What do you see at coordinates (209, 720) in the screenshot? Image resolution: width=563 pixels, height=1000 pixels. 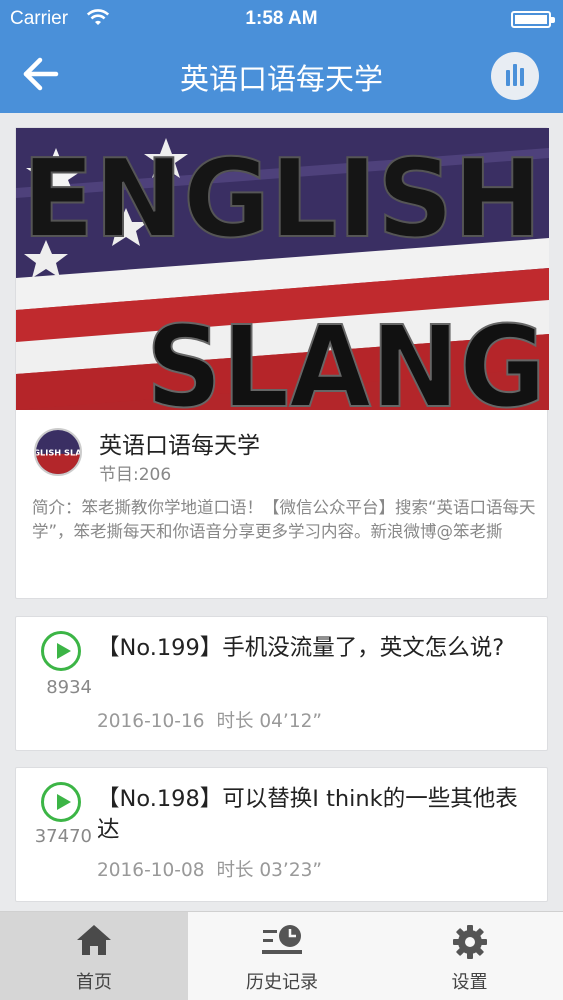 I see `episode-meta: 2016-10-16 时长 04’12”` at bounding box center [209, 720].